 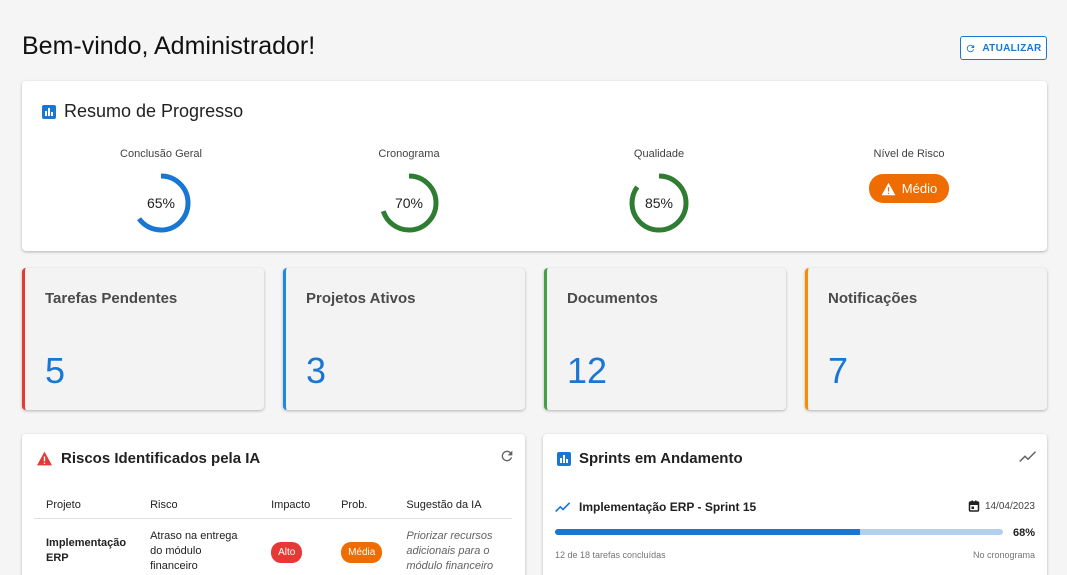 What do you see at coordinates (294, 506) in the screenshot?
I see `column-header: Impacto` at bounding box center [294, 506].